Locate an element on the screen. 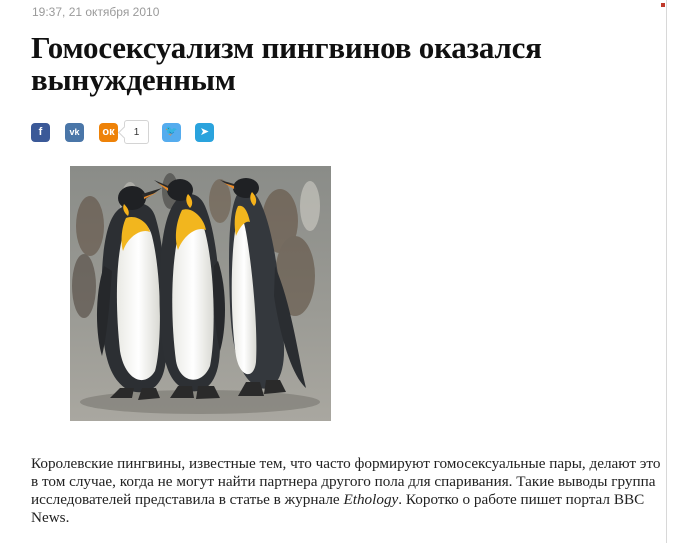 The height and width of the screenshot is (543, 674). twitter-icon: 🐦 is located at coordinates (171, 131).